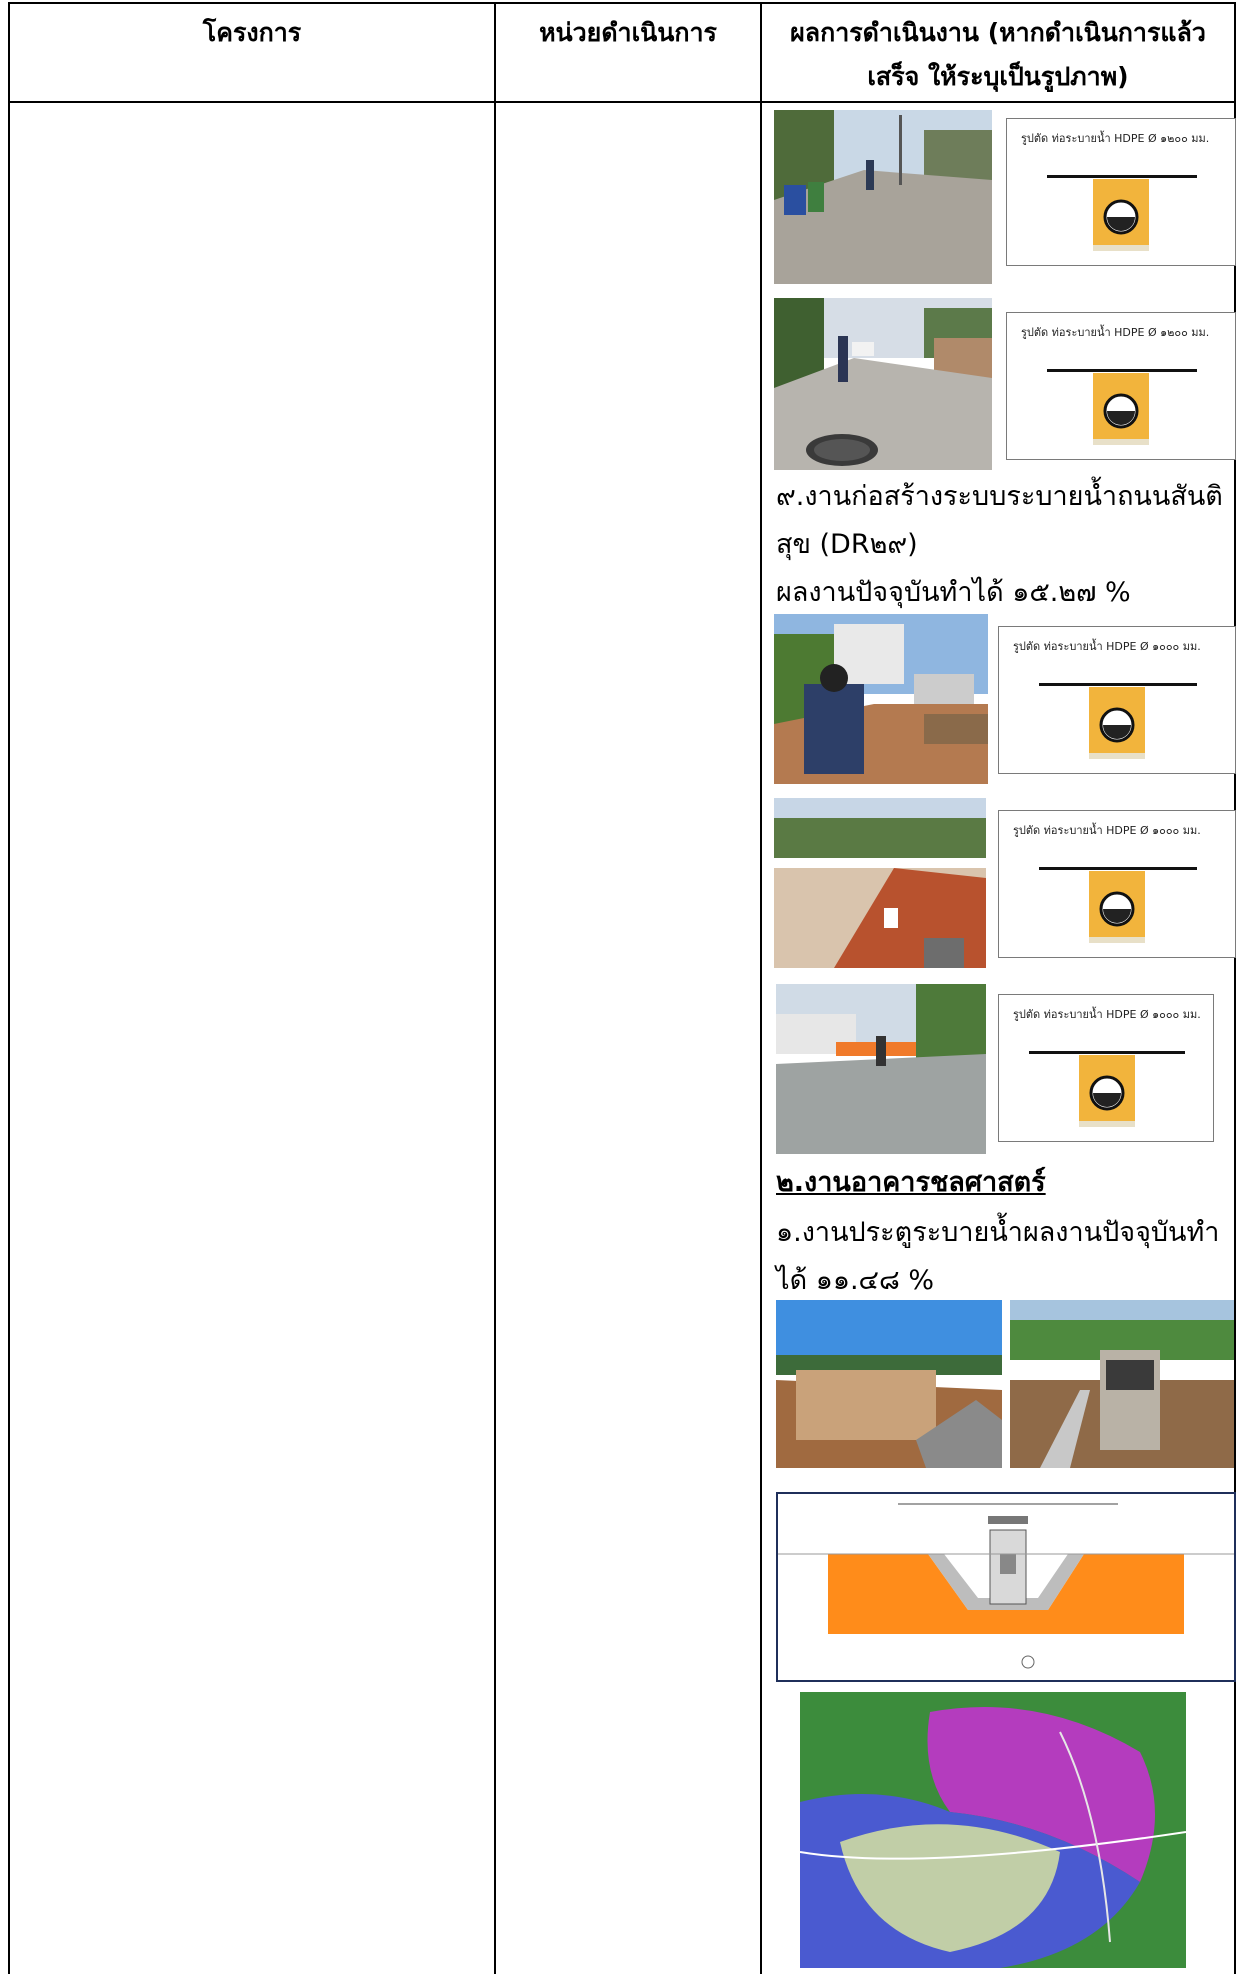 This screenshot has height=1974, width=1242. I want to click on pipe-section-drawing-1: รูปตัด ท่อระบายน้ำ HDPE Ø ๑๒๐๐ มม., so click(1121, 192).